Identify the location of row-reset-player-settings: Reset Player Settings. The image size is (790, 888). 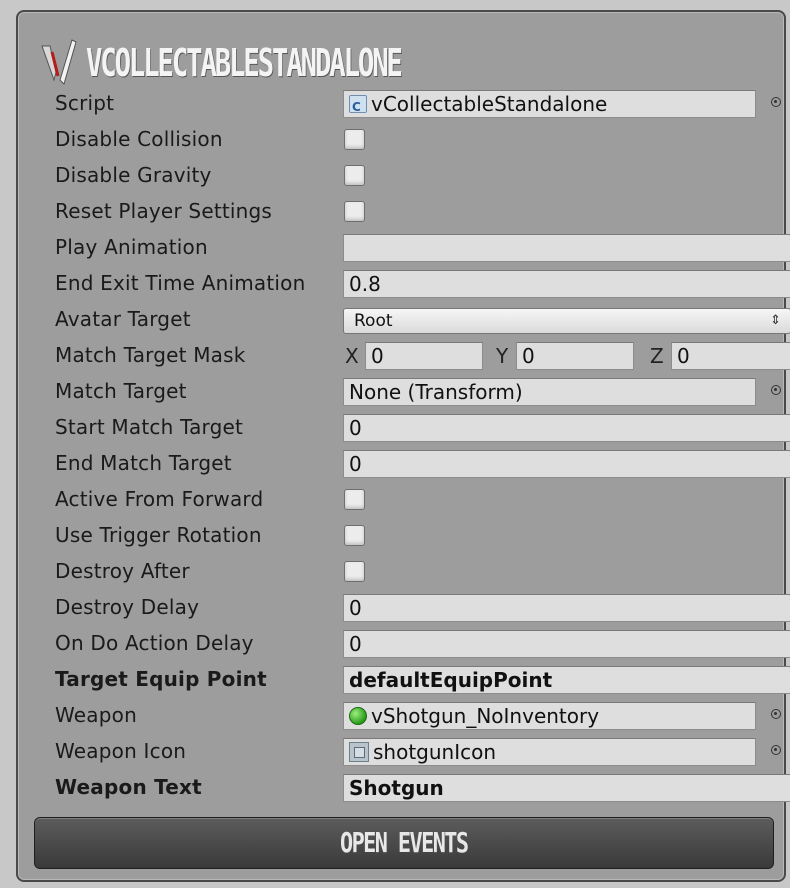
(414, 211).